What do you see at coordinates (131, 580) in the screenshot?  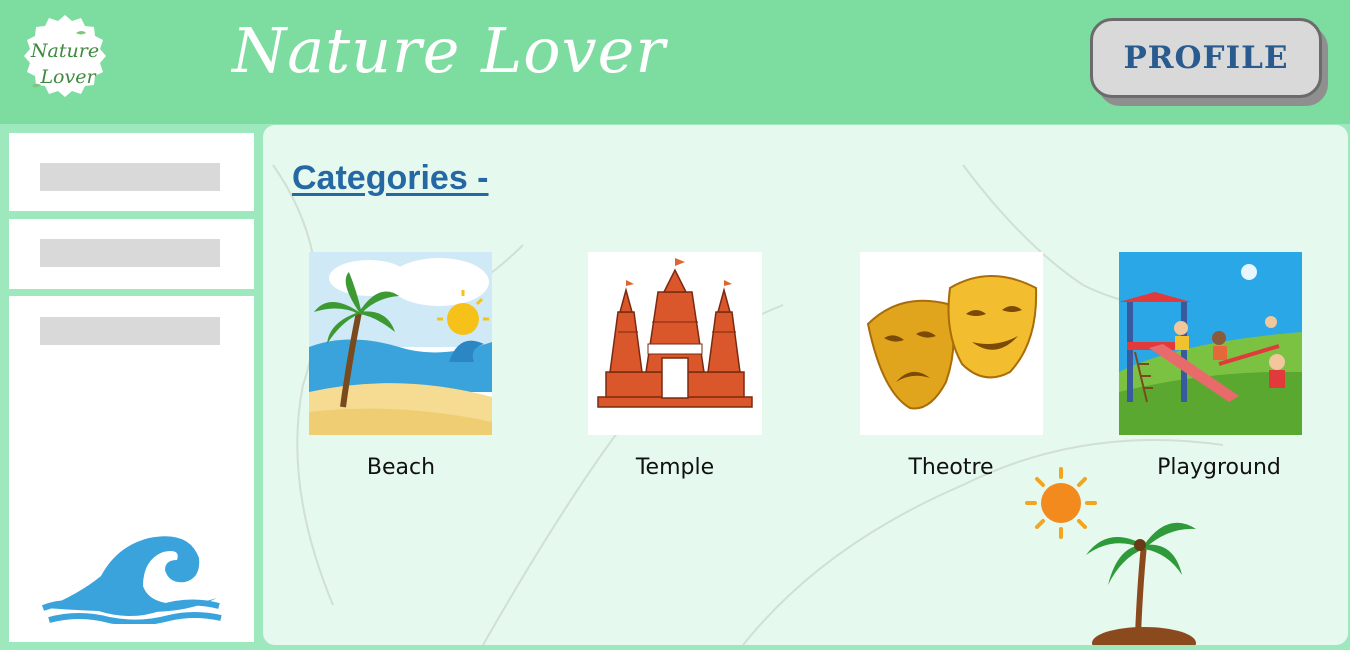 I see `wave-icon` at bounding box center [131, 580].